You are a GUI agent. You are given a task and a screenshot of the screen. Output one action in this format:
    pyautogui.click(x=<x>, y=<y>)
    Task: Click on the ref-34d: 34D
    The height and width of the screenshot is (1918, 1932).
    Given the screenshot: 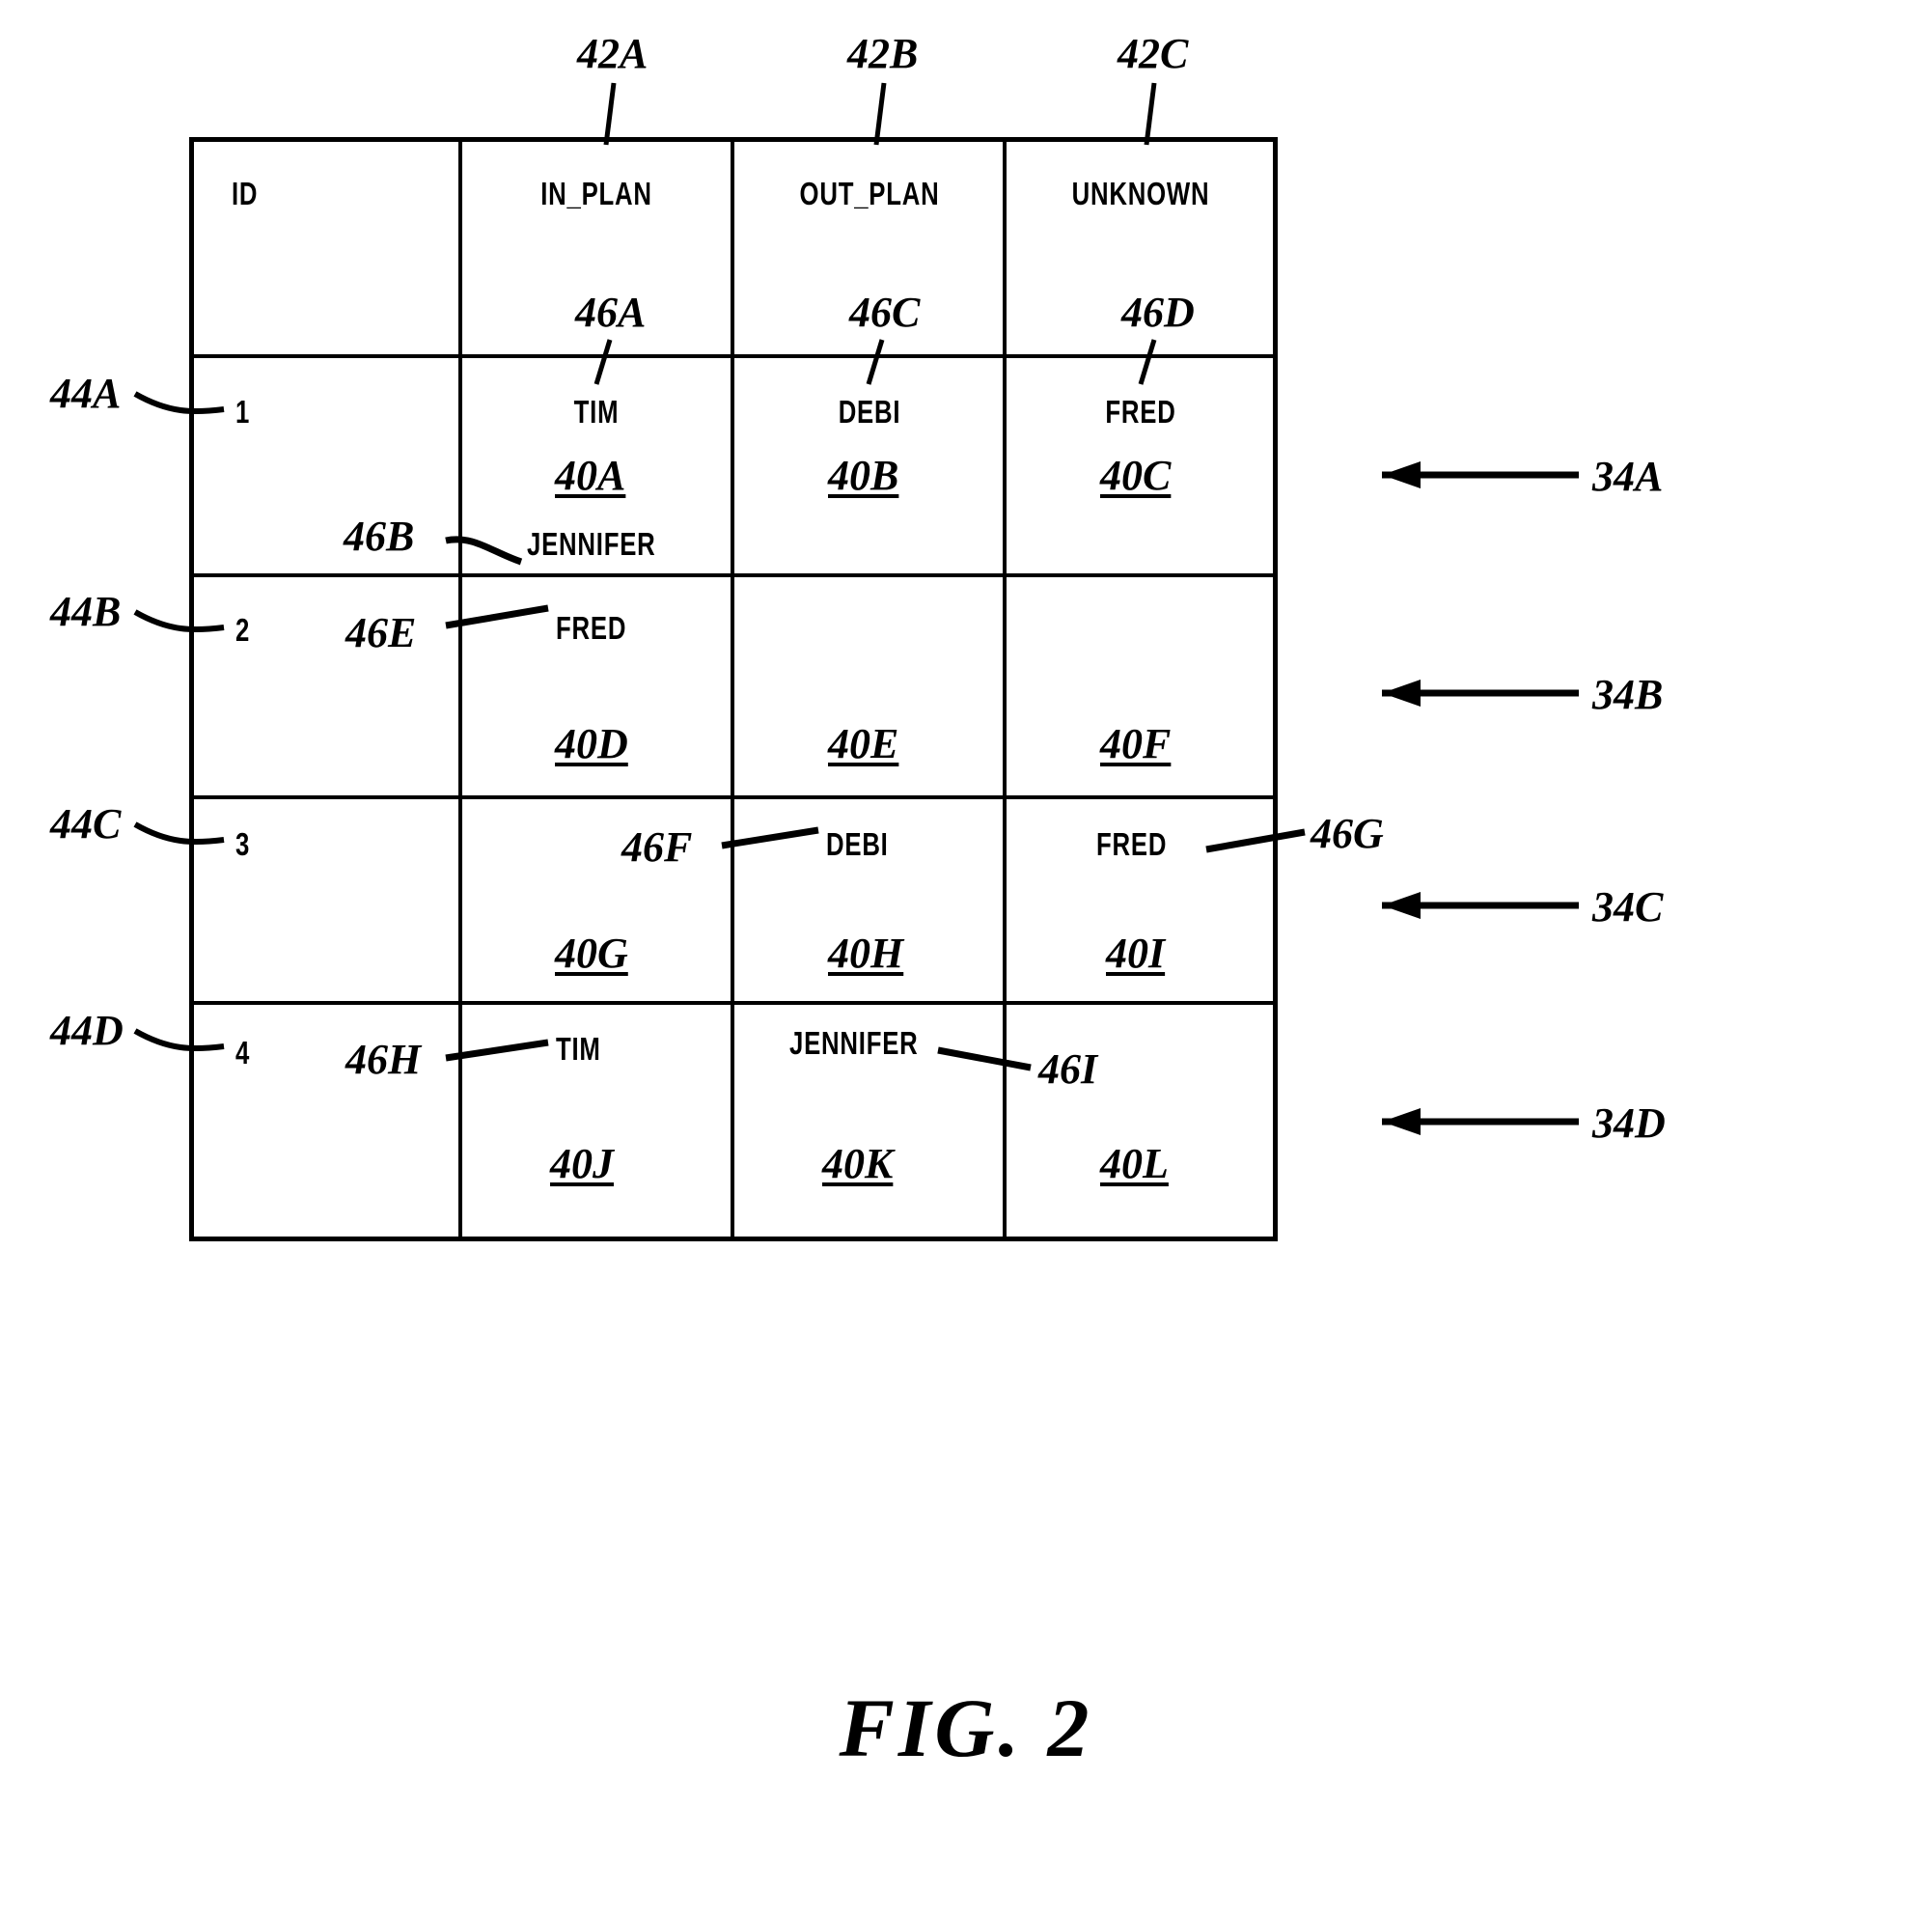 What is the action you would take?
    pyautogui.click(x=1629, y=1123)
    